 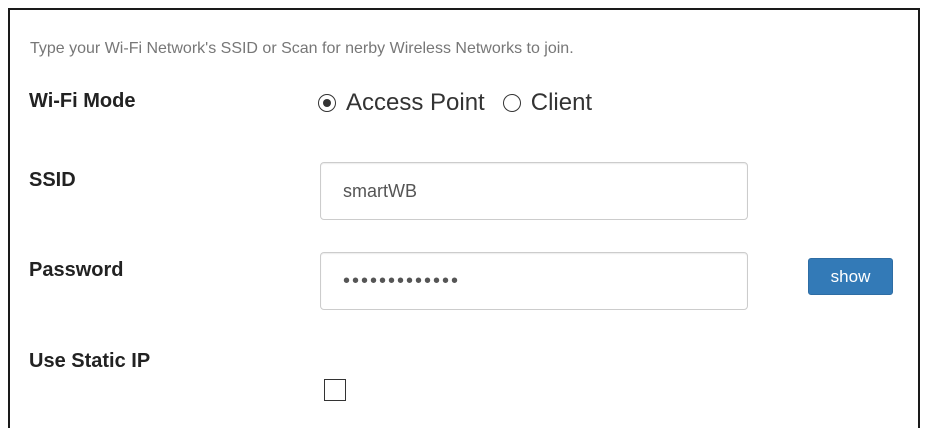 I want to click on static-ip-checkbox, so click(x=335, y=390).